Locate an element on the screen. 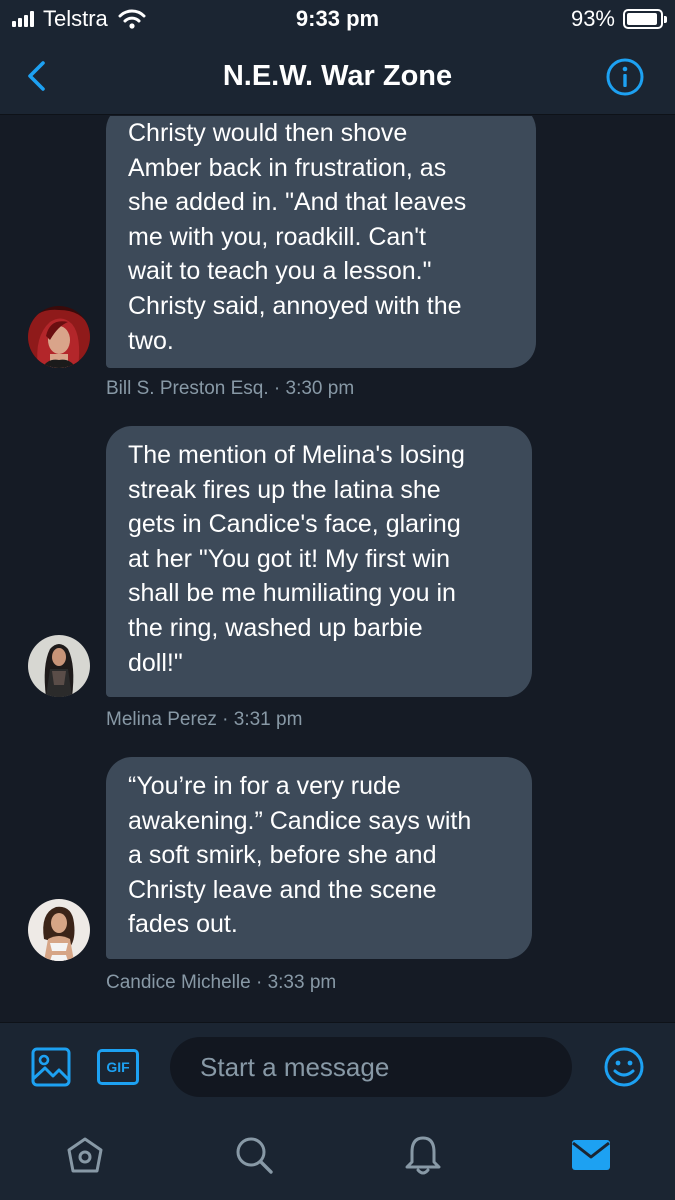 The height and width of the screenshot is (1200, 675). image-icon is located at coordinates (51, 1067).